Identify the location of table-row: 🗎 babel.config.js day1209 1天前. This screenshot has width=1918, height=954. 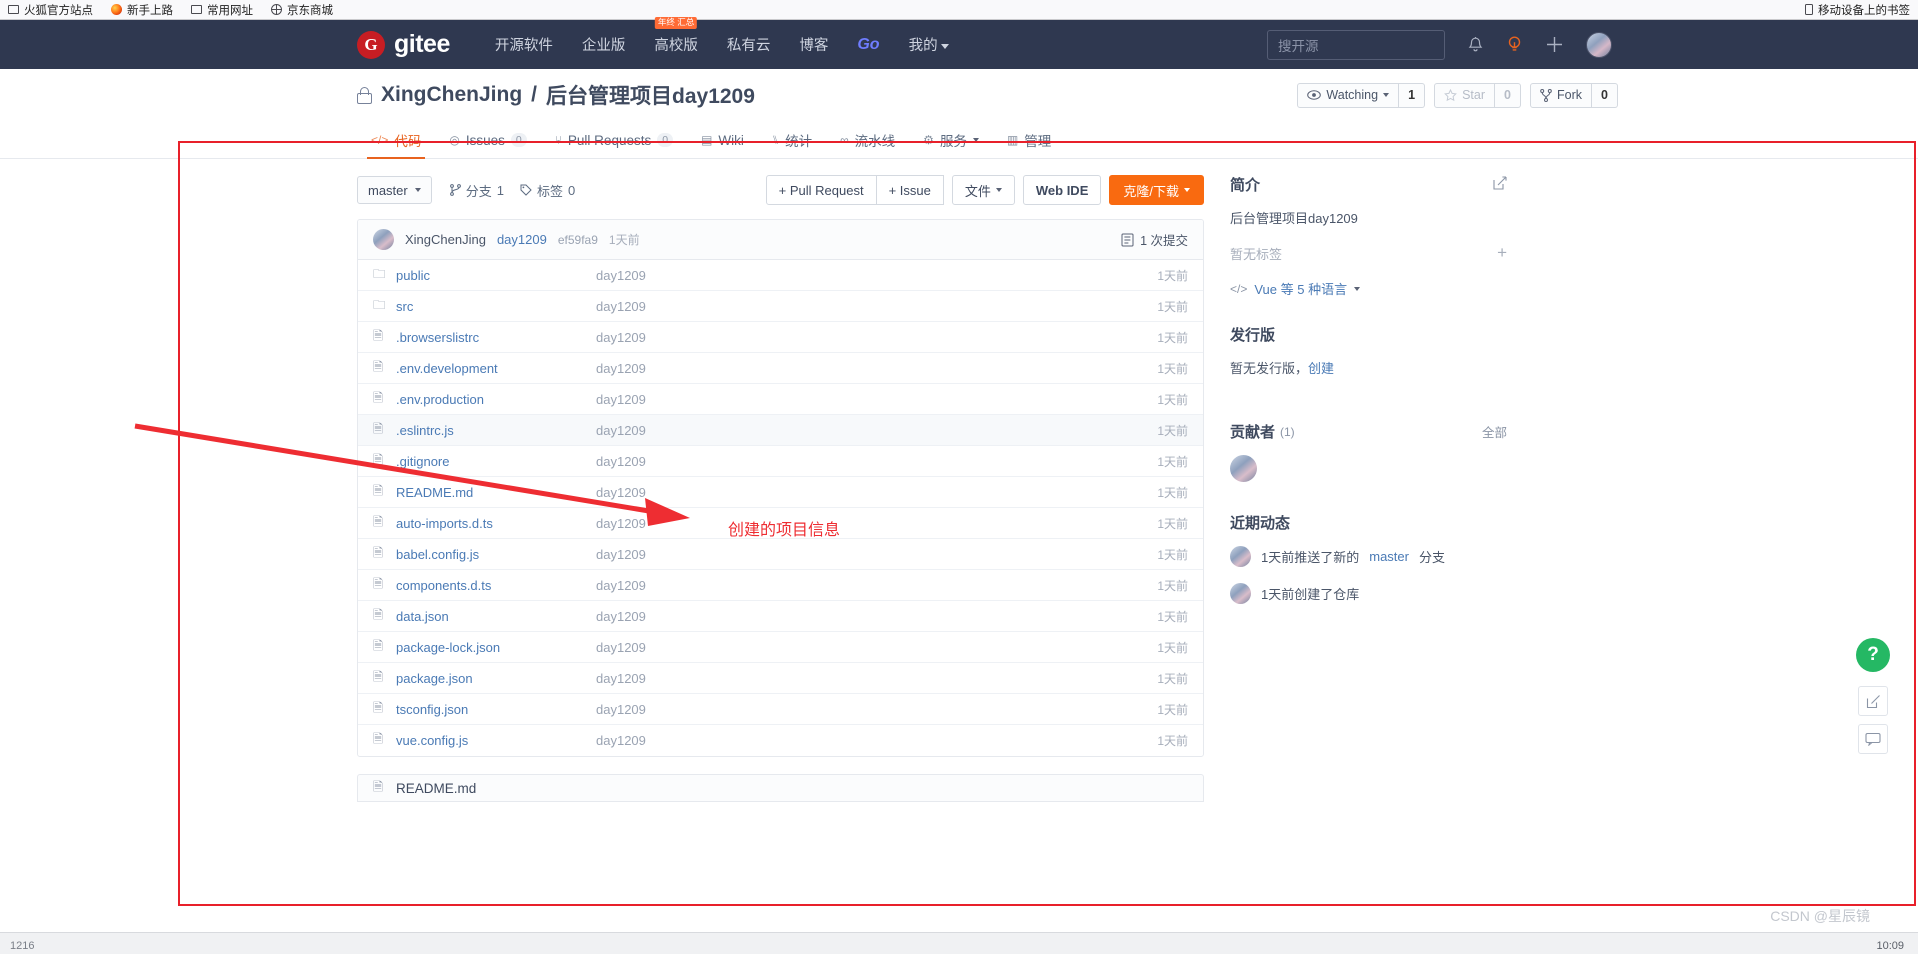
(780, 554).